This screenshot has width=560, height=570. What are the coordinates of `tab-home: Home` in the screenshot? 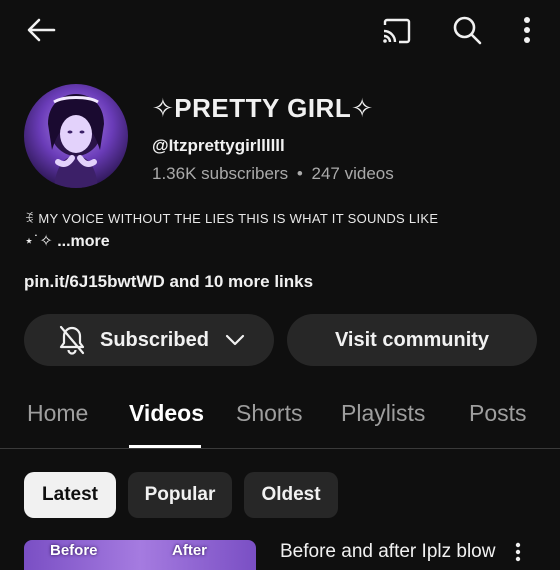 It's located at (57, 413).